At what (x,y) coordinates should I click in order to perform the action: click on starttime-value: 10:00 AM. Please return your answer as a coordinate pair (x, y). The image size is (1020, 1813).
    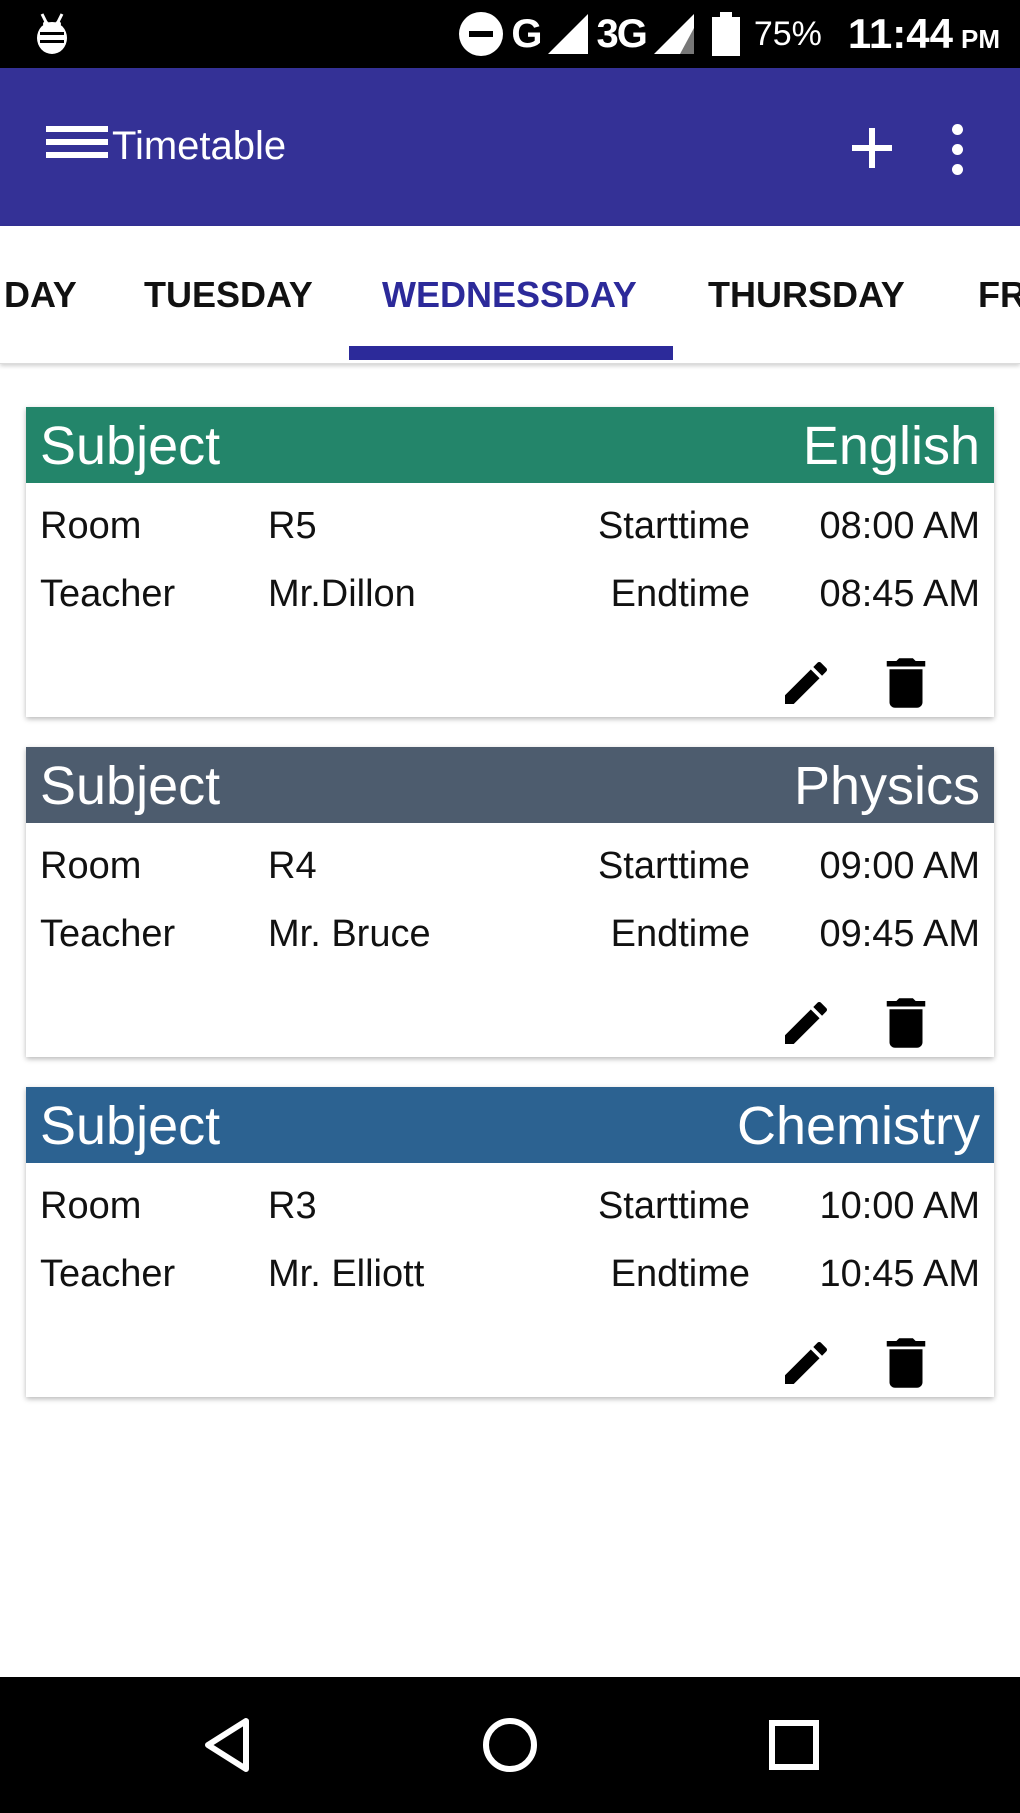
    Looking at the image, I should click on (899, 1206).